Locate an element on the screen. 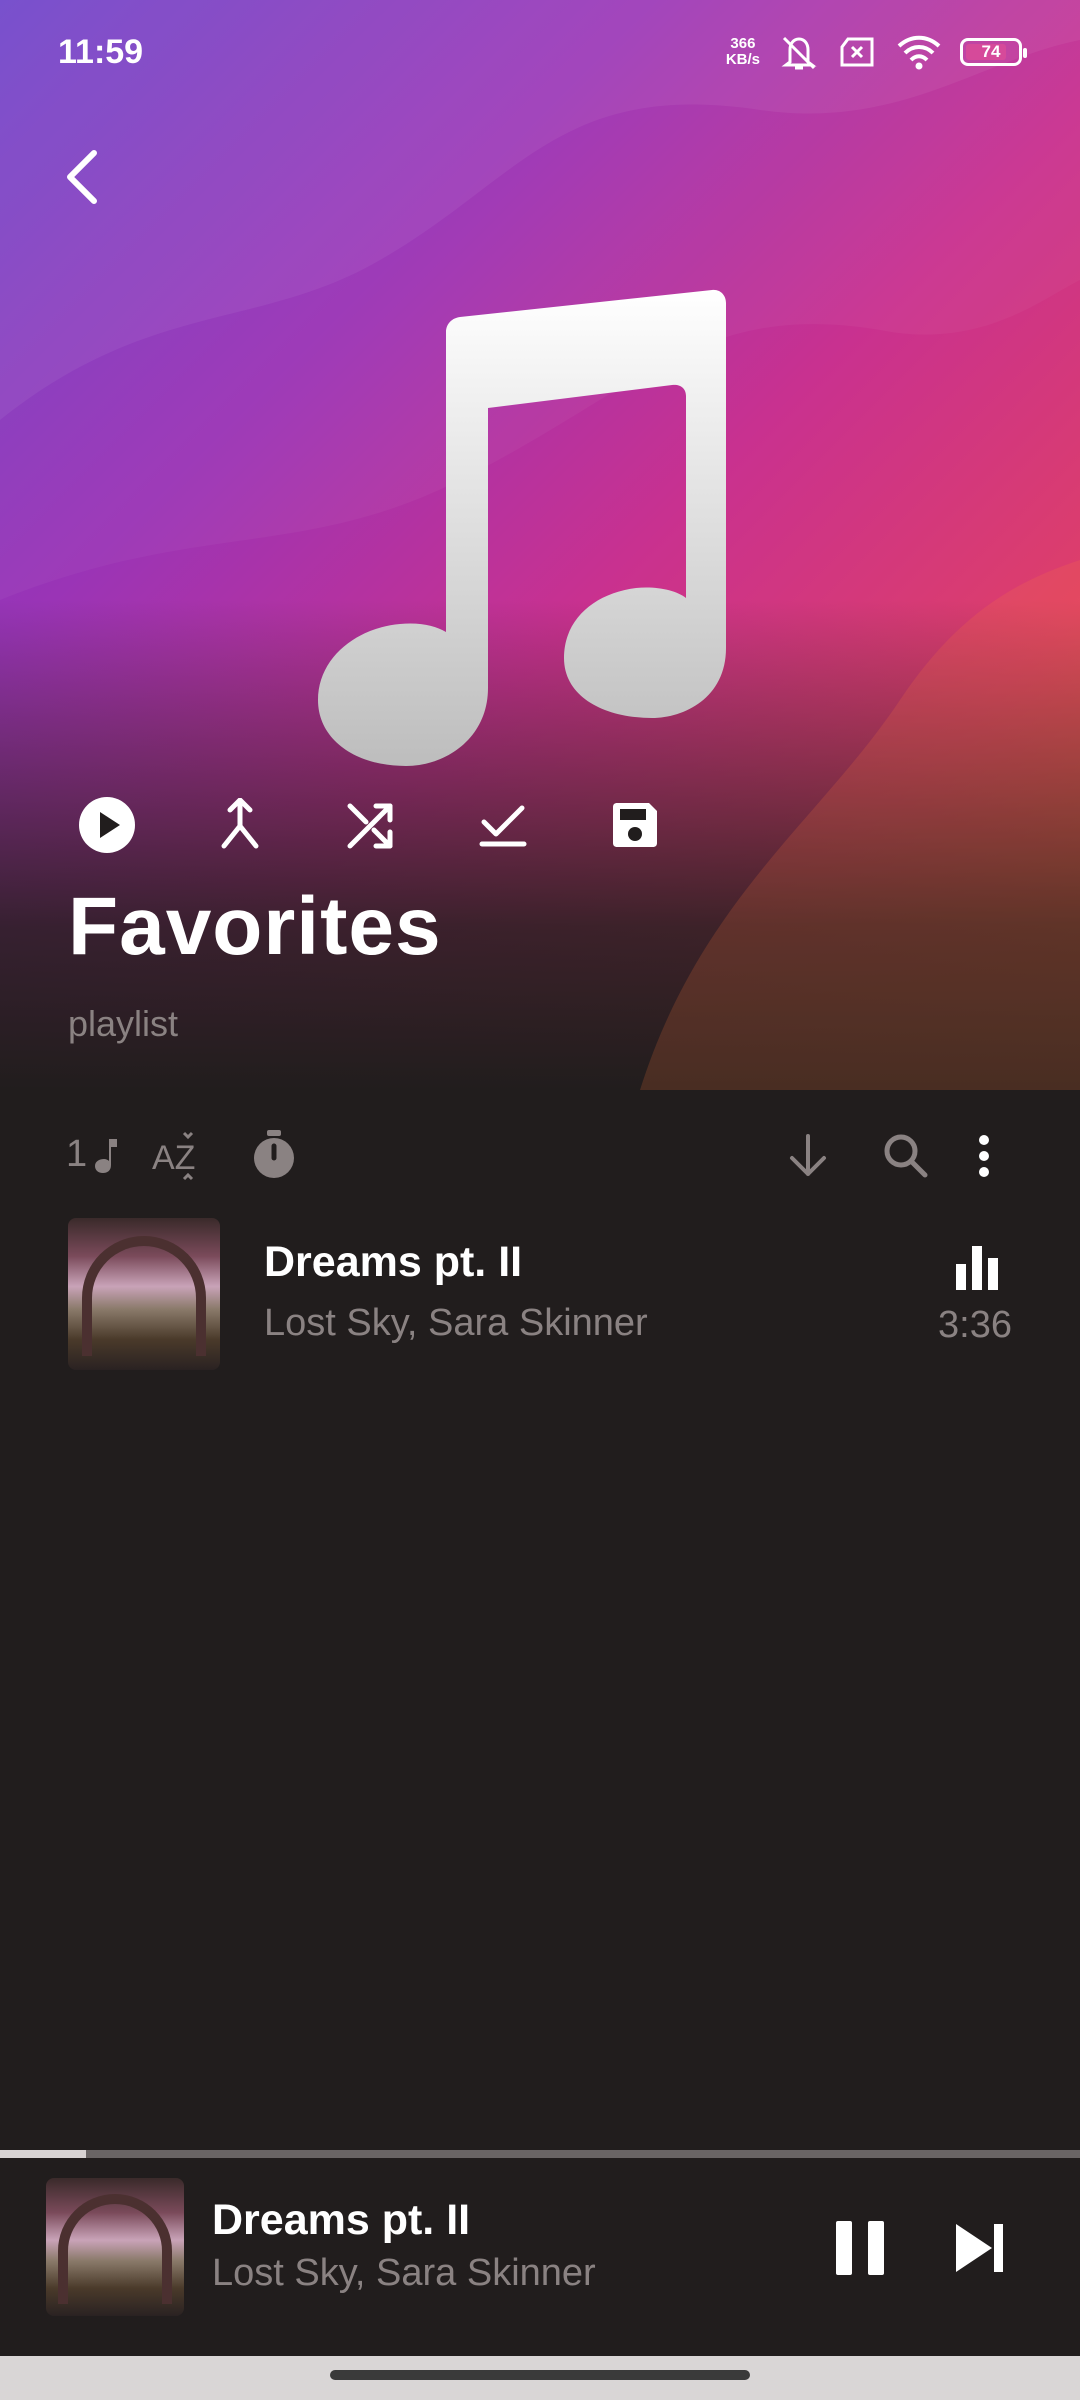 This screenshot has width=1080, height=2400. network-speed-value: 366 is located at coordinates (743, 43).